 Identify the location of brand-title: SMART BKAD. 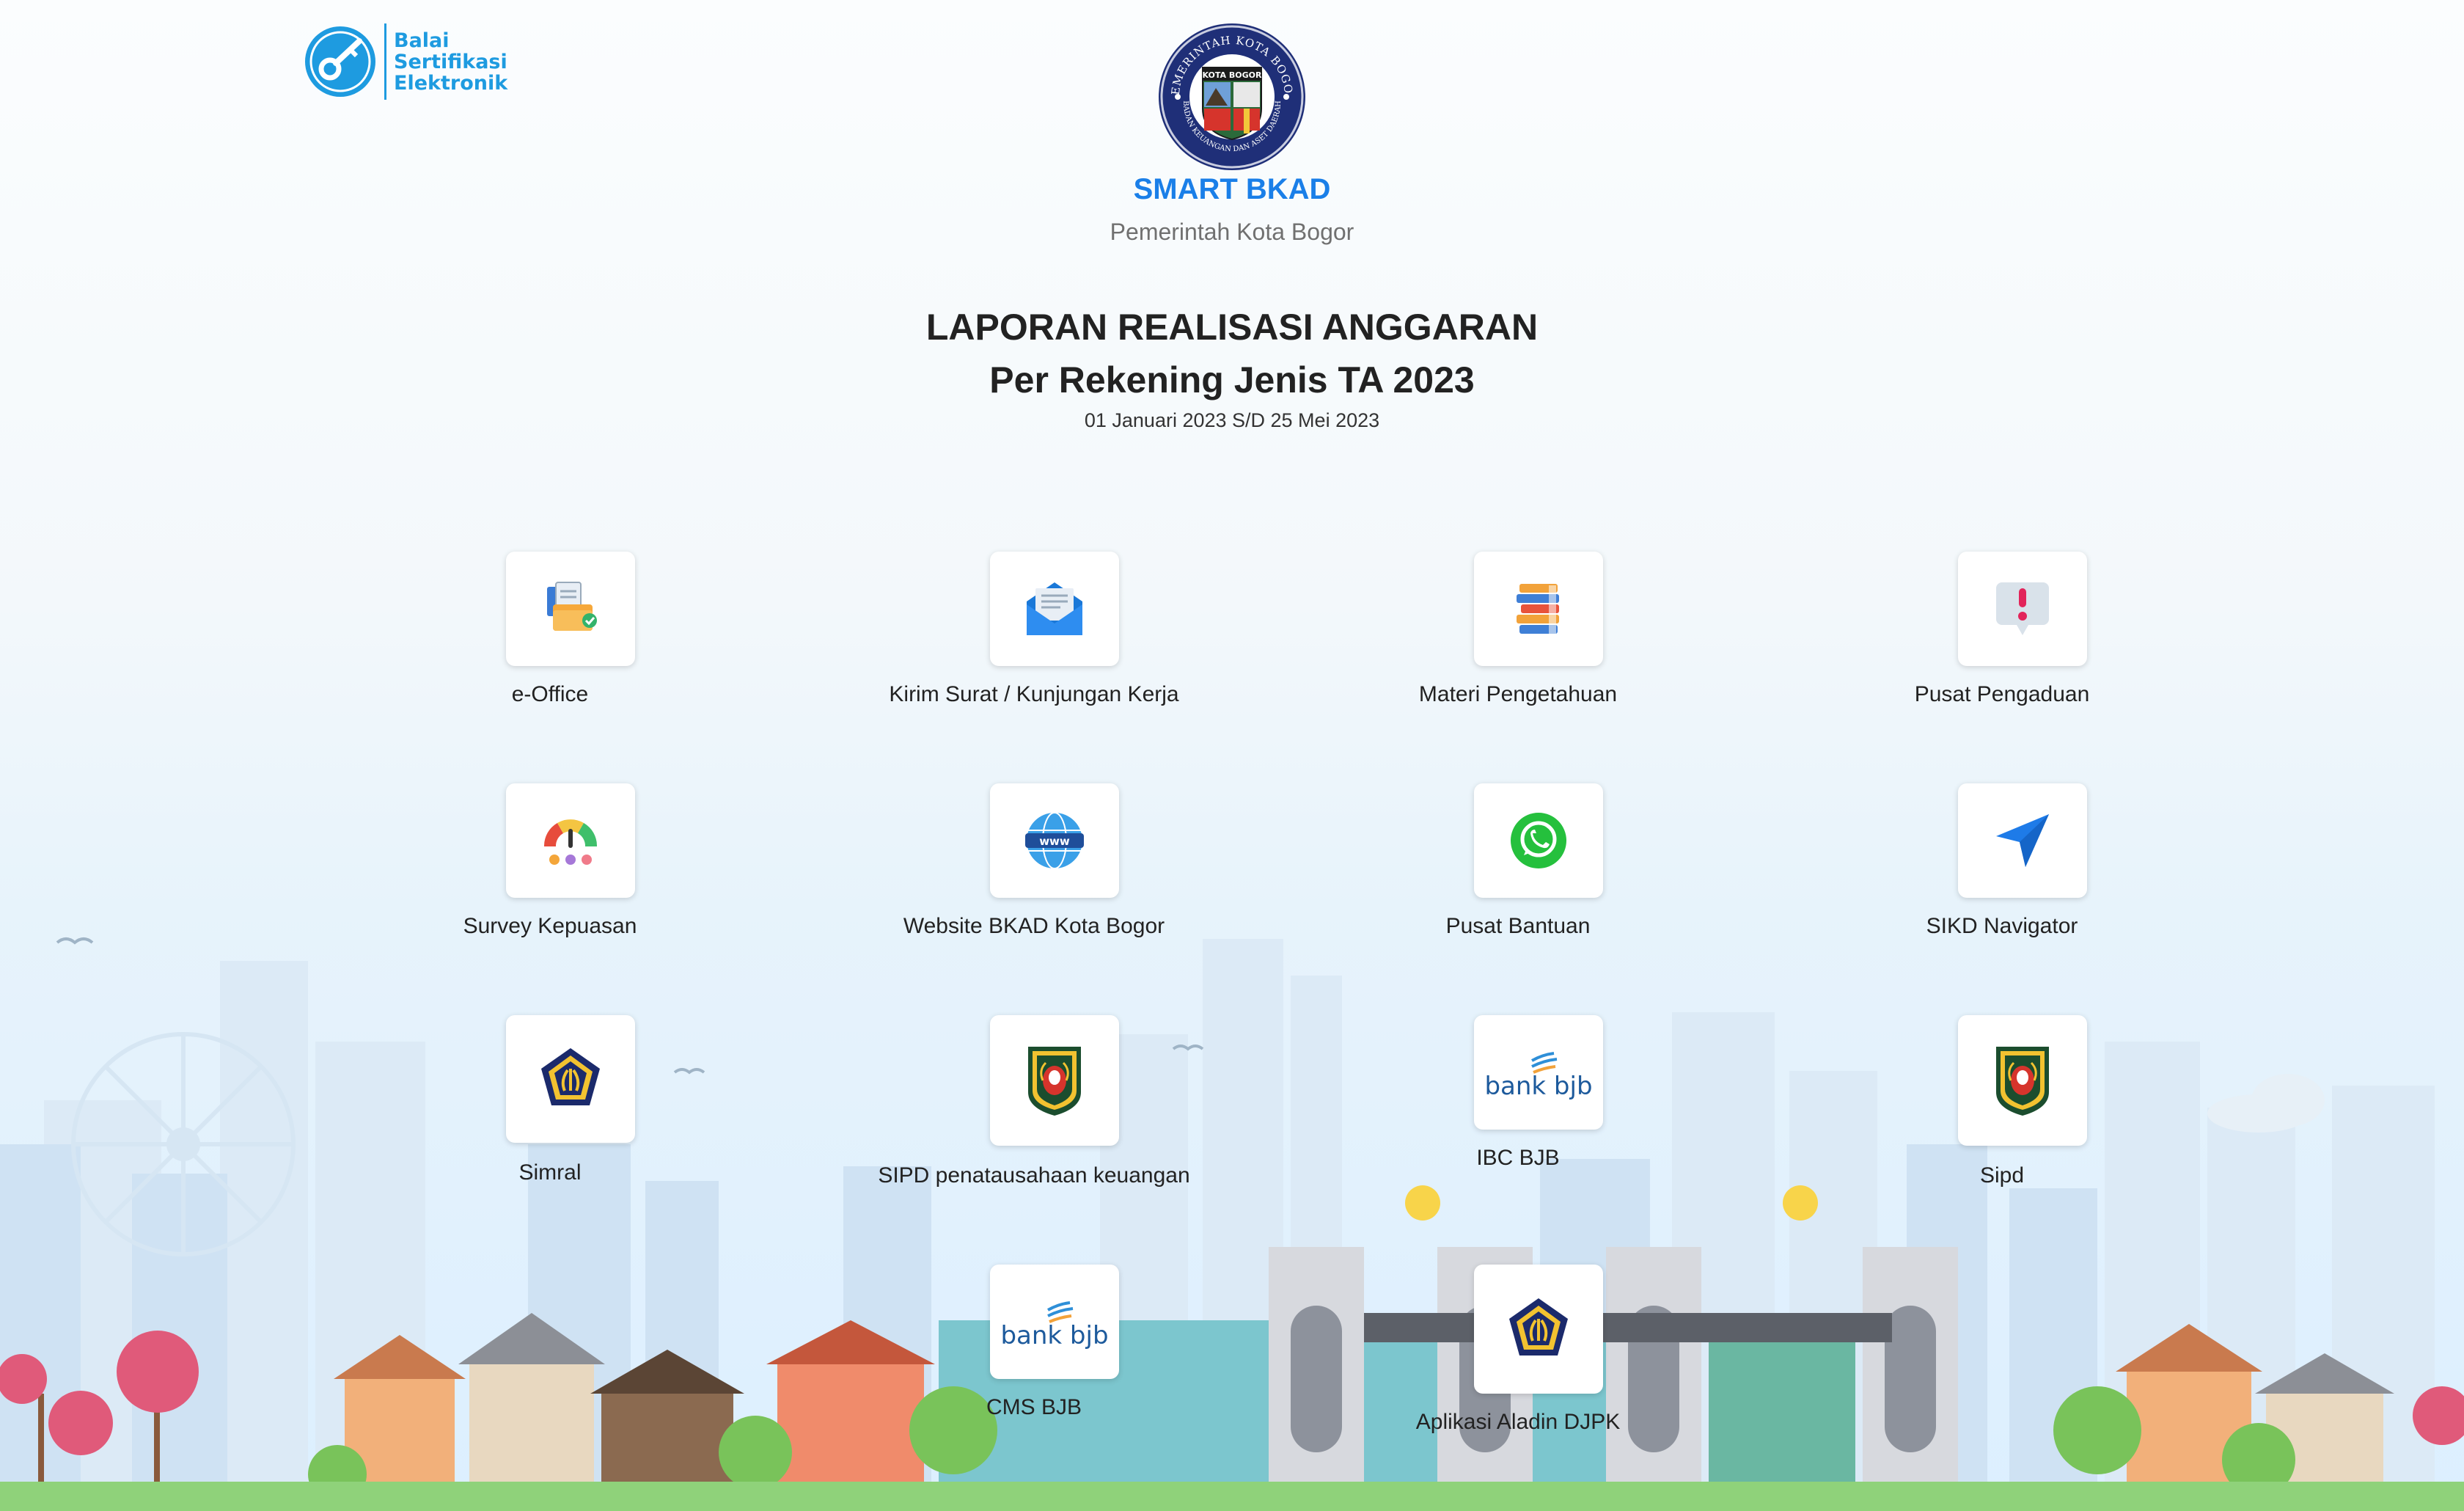
(1232, 189).